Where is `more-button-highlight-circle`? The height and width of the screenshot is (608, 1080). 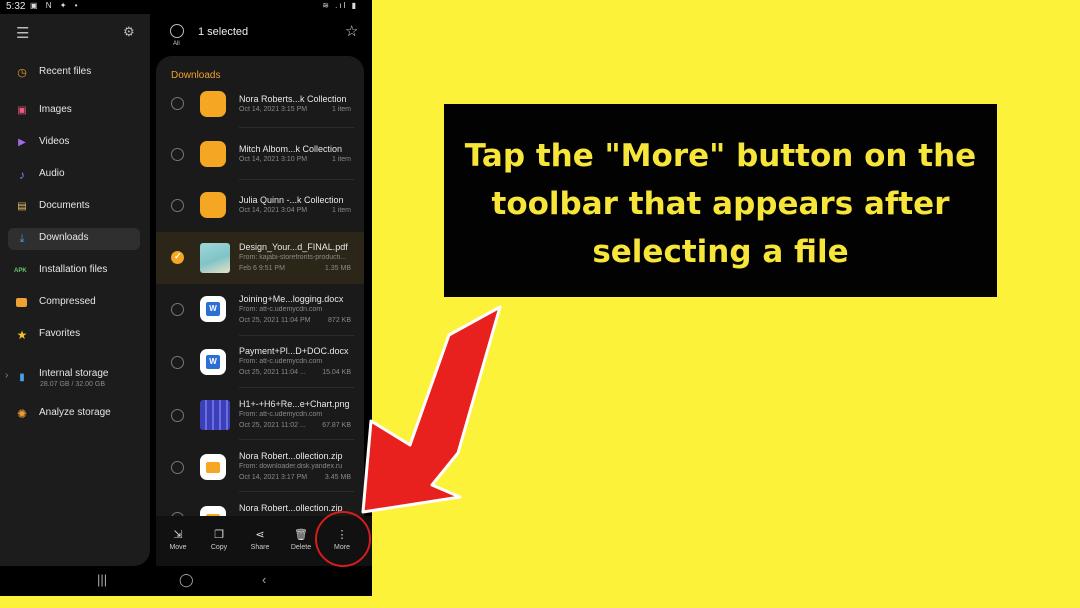
more-button-highlight-circle is located at coordinates (343, 539).